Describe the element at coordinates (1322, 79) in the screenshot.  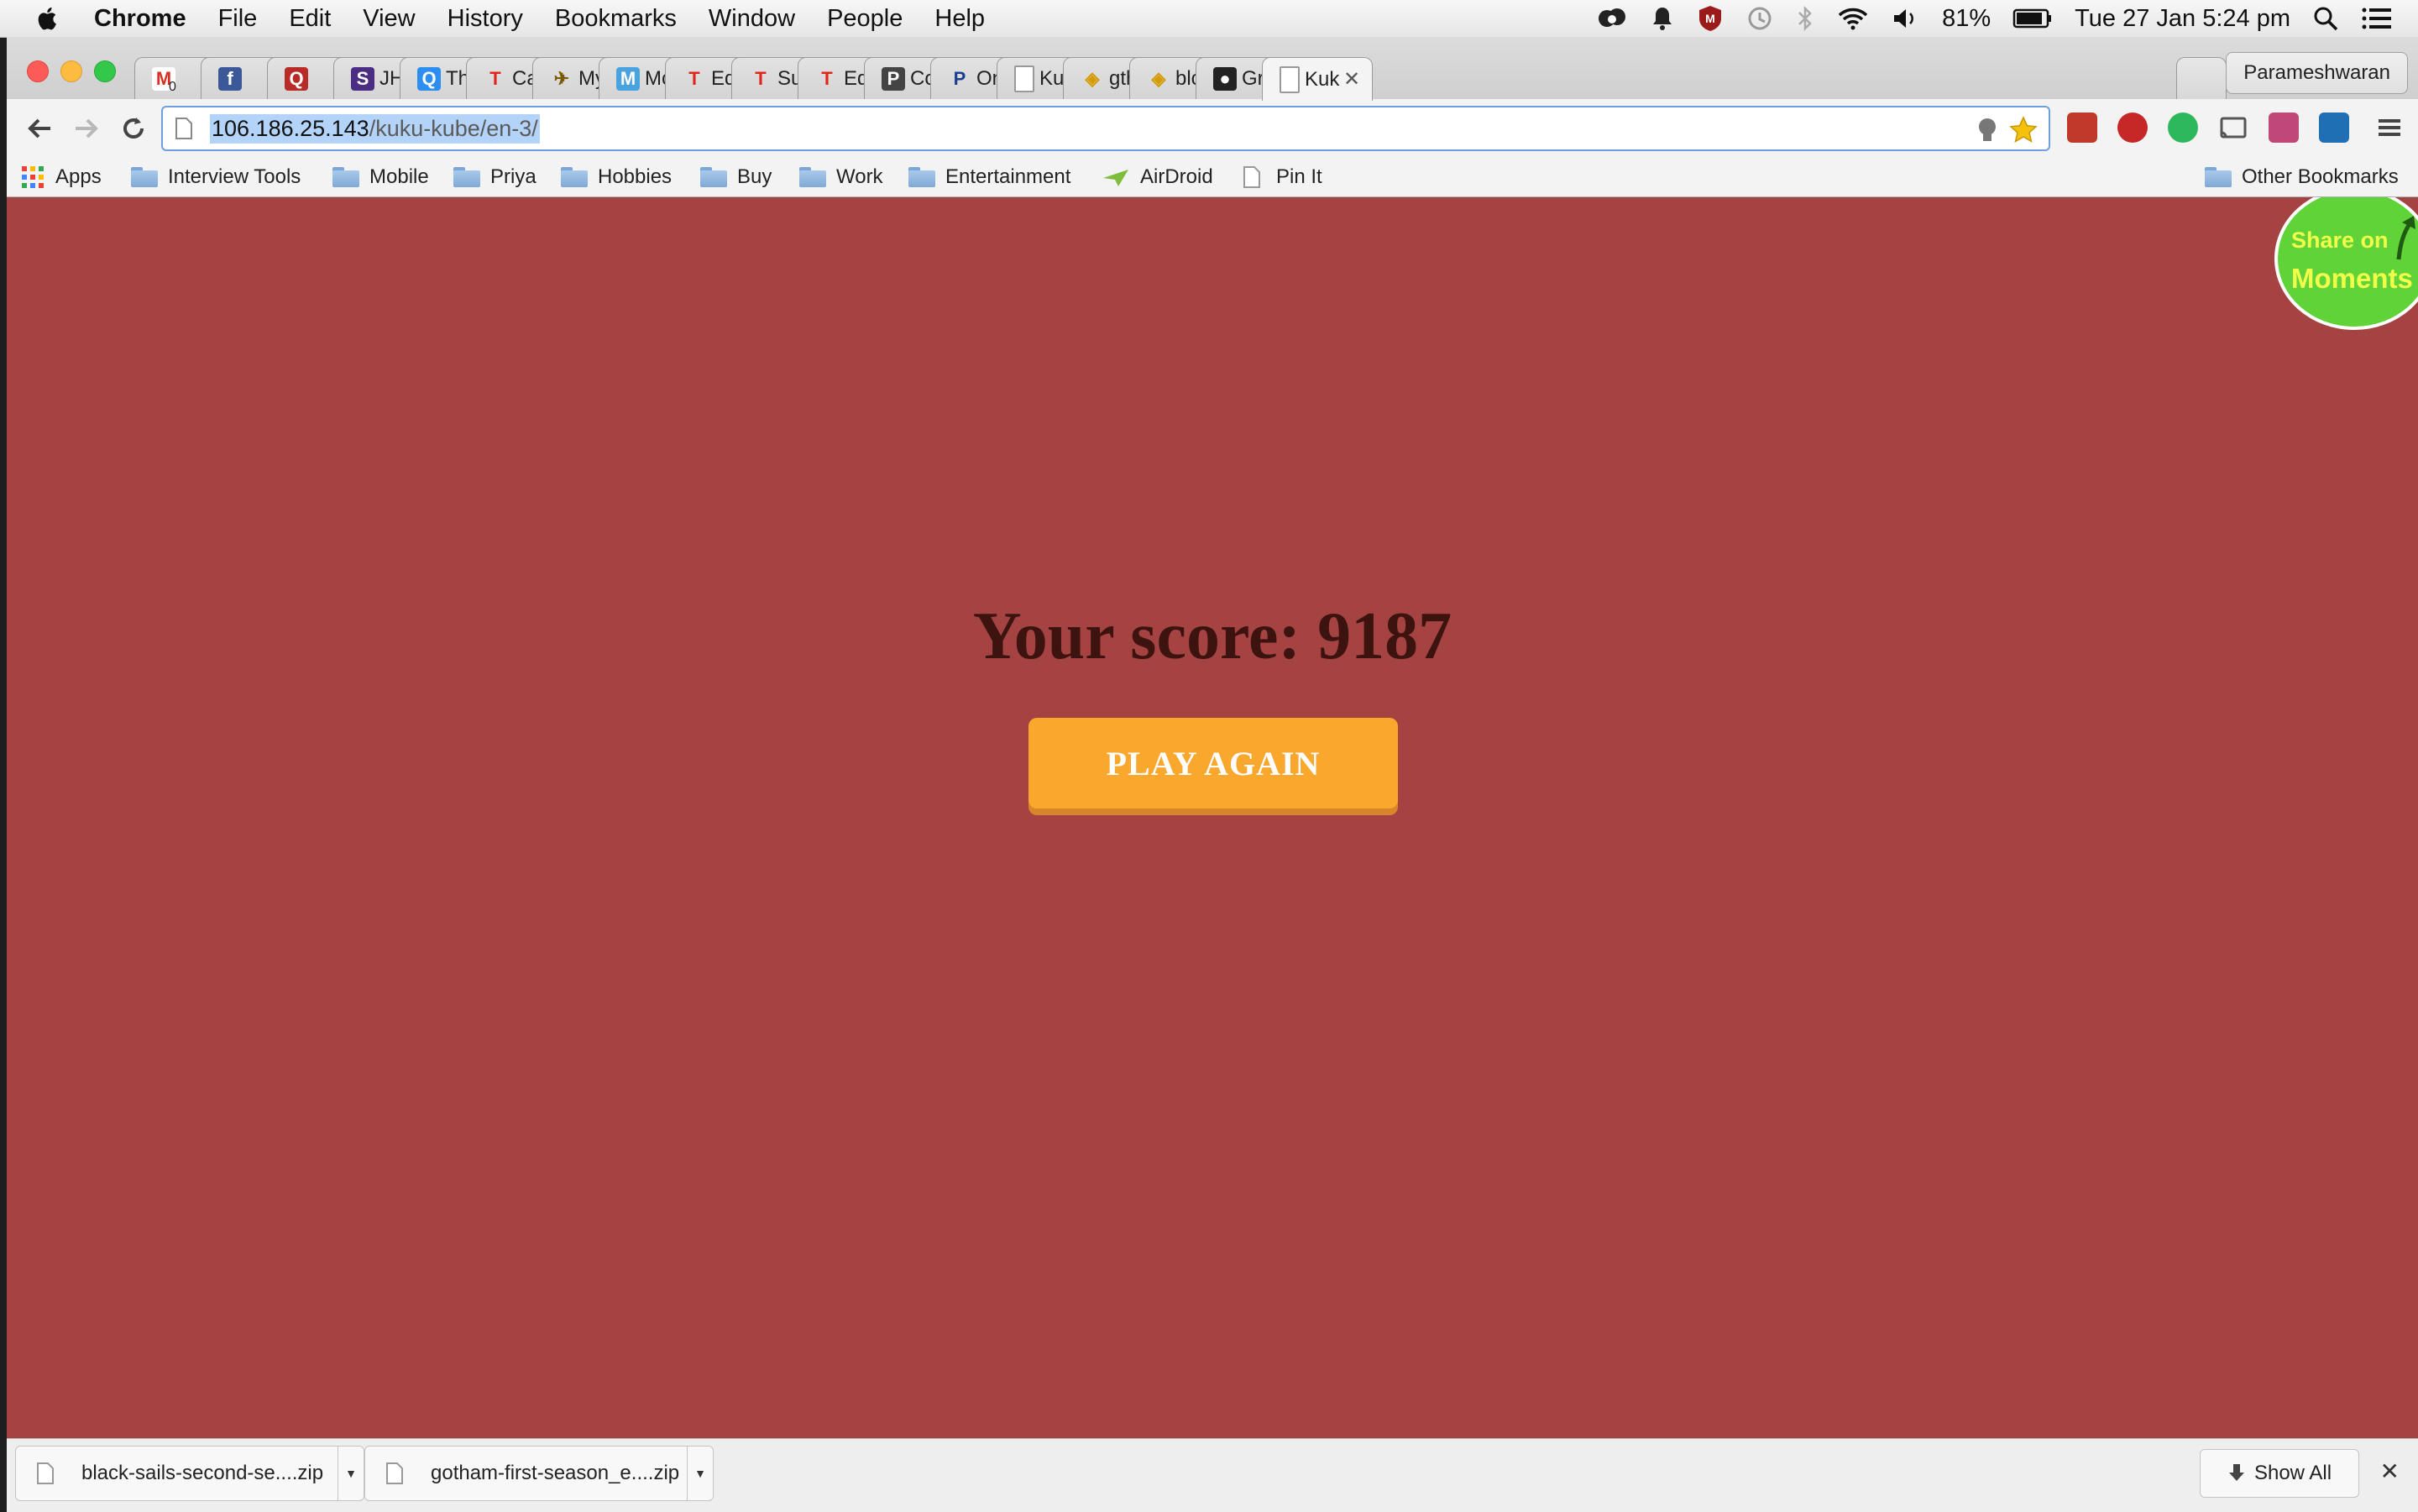
I see `tab-title: Kuk` at that location.